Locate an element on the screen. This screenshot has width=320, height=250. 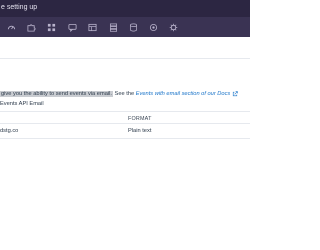
intro-see: See the is located at coordinates (124, 94).